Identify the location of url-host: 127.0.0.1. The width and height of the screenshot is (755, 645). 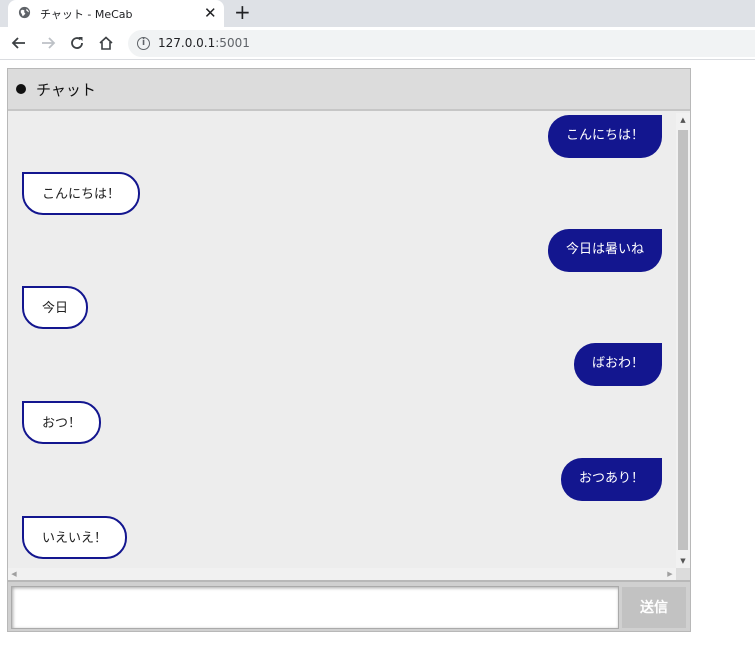
(187, 43).